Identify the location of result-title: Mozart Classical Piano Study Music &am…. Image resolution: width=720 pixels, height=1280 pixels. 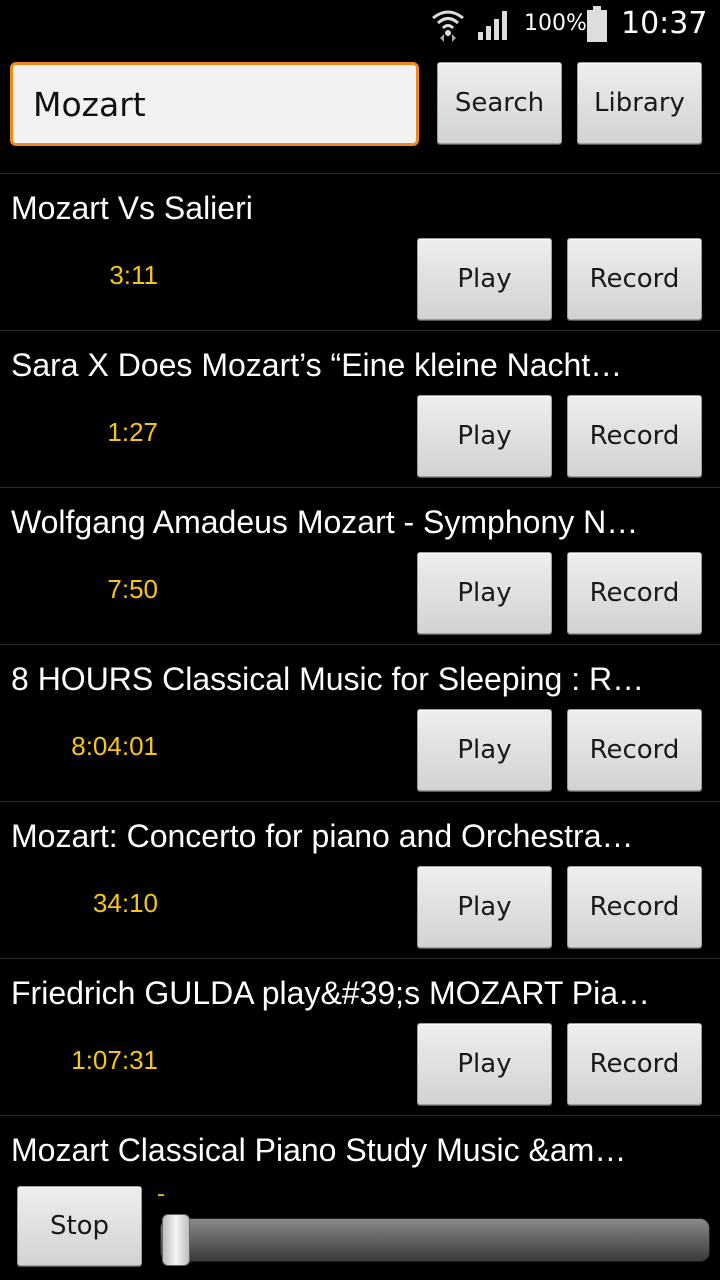
(359, 1150).